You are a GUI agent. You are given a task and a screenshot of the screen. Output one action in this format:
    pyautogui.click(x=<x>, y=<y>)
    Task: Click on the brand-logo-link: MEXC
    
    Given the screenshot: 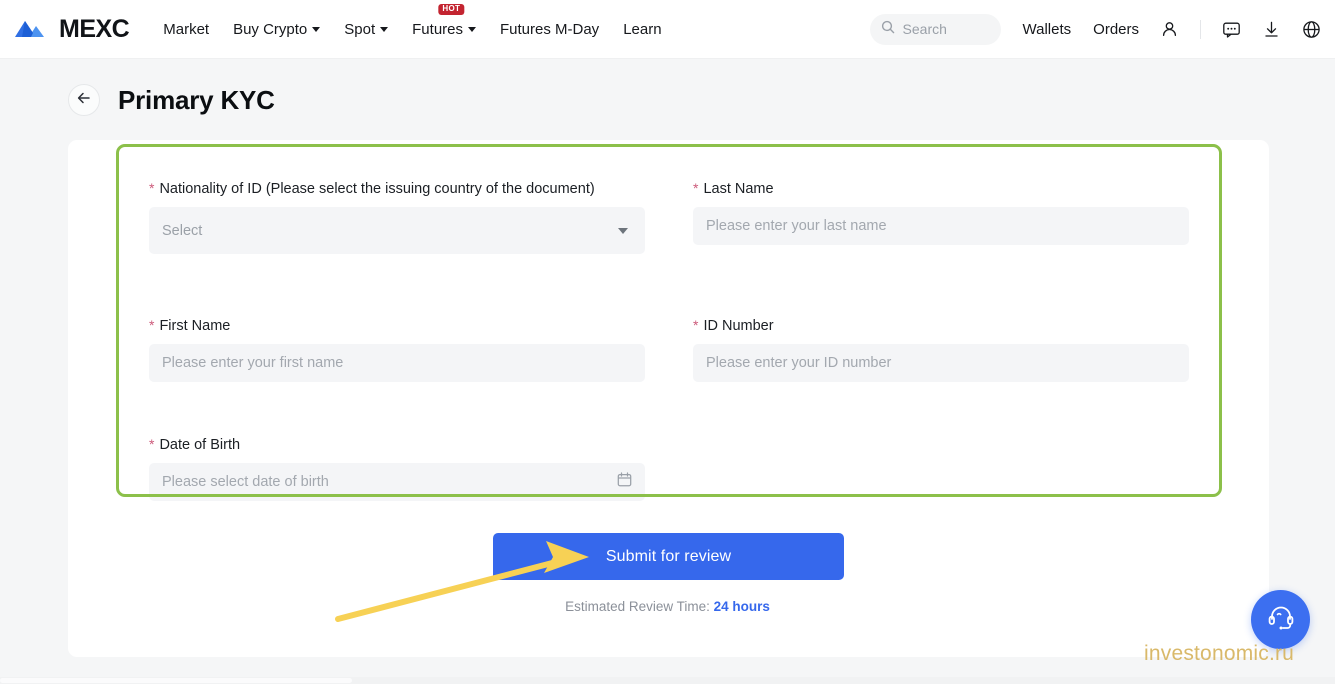 What is the action you would take?
    pyautogui.click(x=72, y=29)
    